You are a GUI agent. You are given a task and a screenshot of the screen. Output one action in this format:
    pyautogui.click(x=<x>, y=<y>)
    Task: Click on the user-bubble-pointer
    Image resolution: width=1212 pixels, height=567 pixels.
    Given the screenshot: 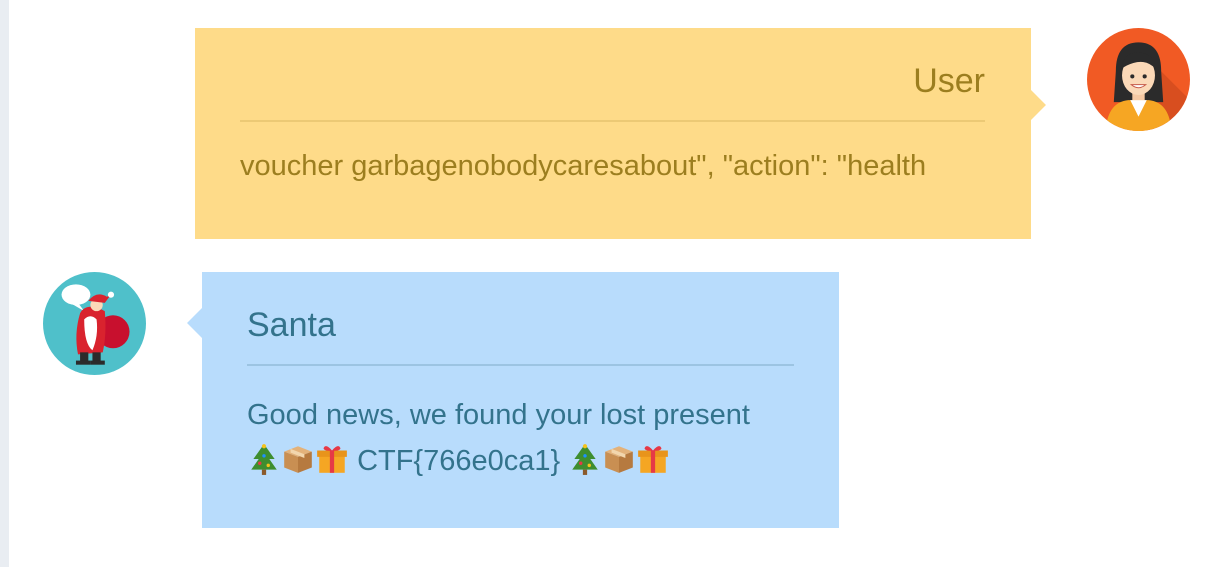 What is the action you would take?
    pyautogui.click(x=1029, y=105)
    